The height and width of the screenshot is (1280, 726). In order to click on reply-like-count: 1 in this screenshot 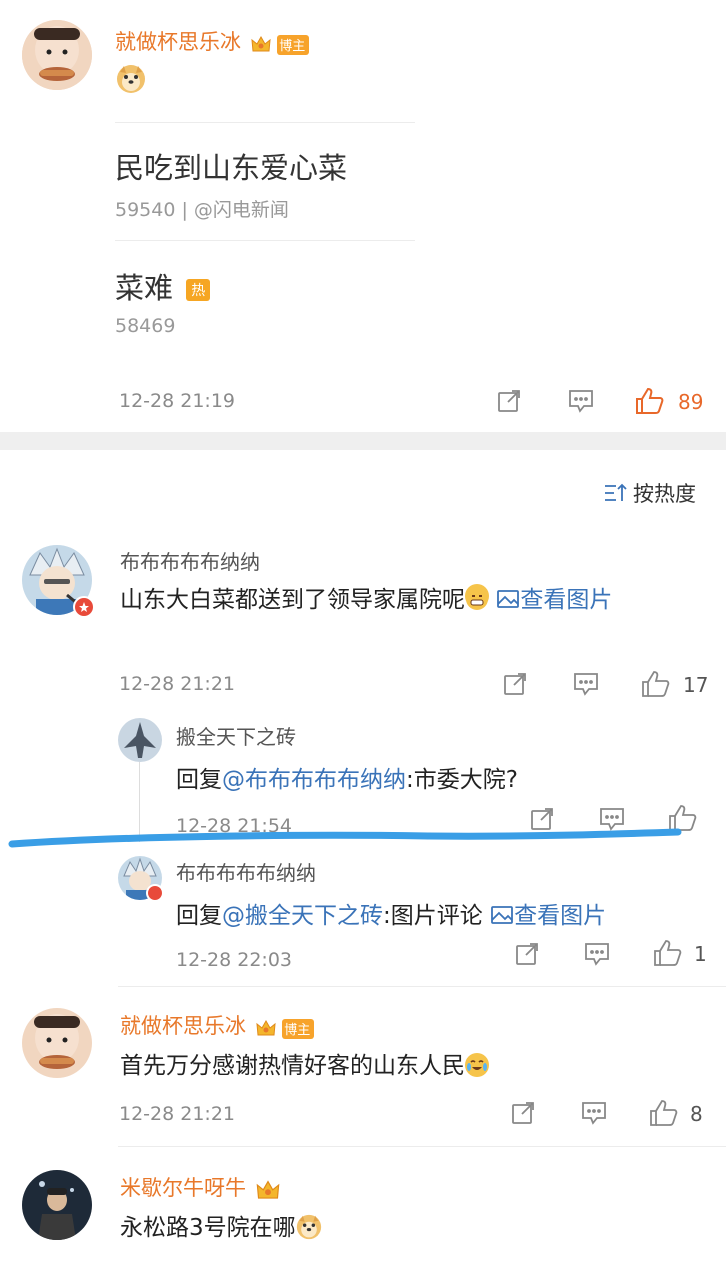, I will do `click(700, 954)`.